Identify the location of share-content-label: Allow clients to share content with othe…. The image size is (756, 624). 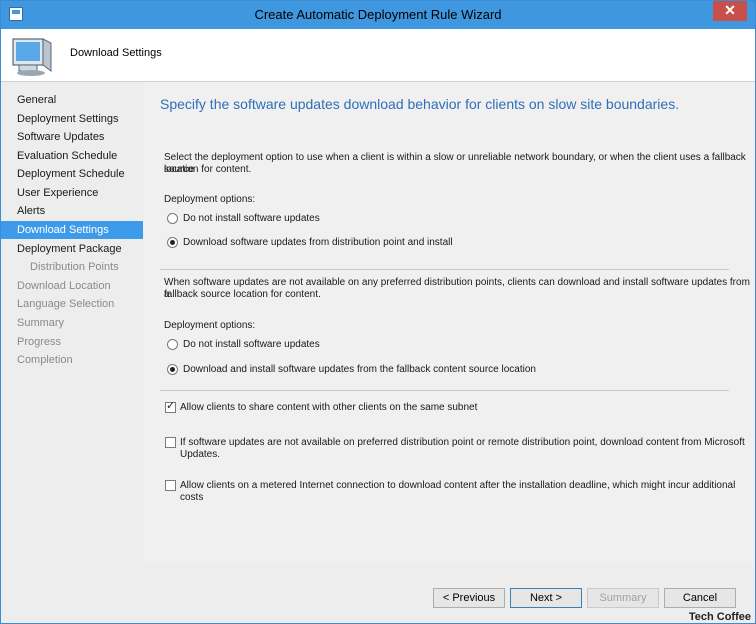
(328, 408).